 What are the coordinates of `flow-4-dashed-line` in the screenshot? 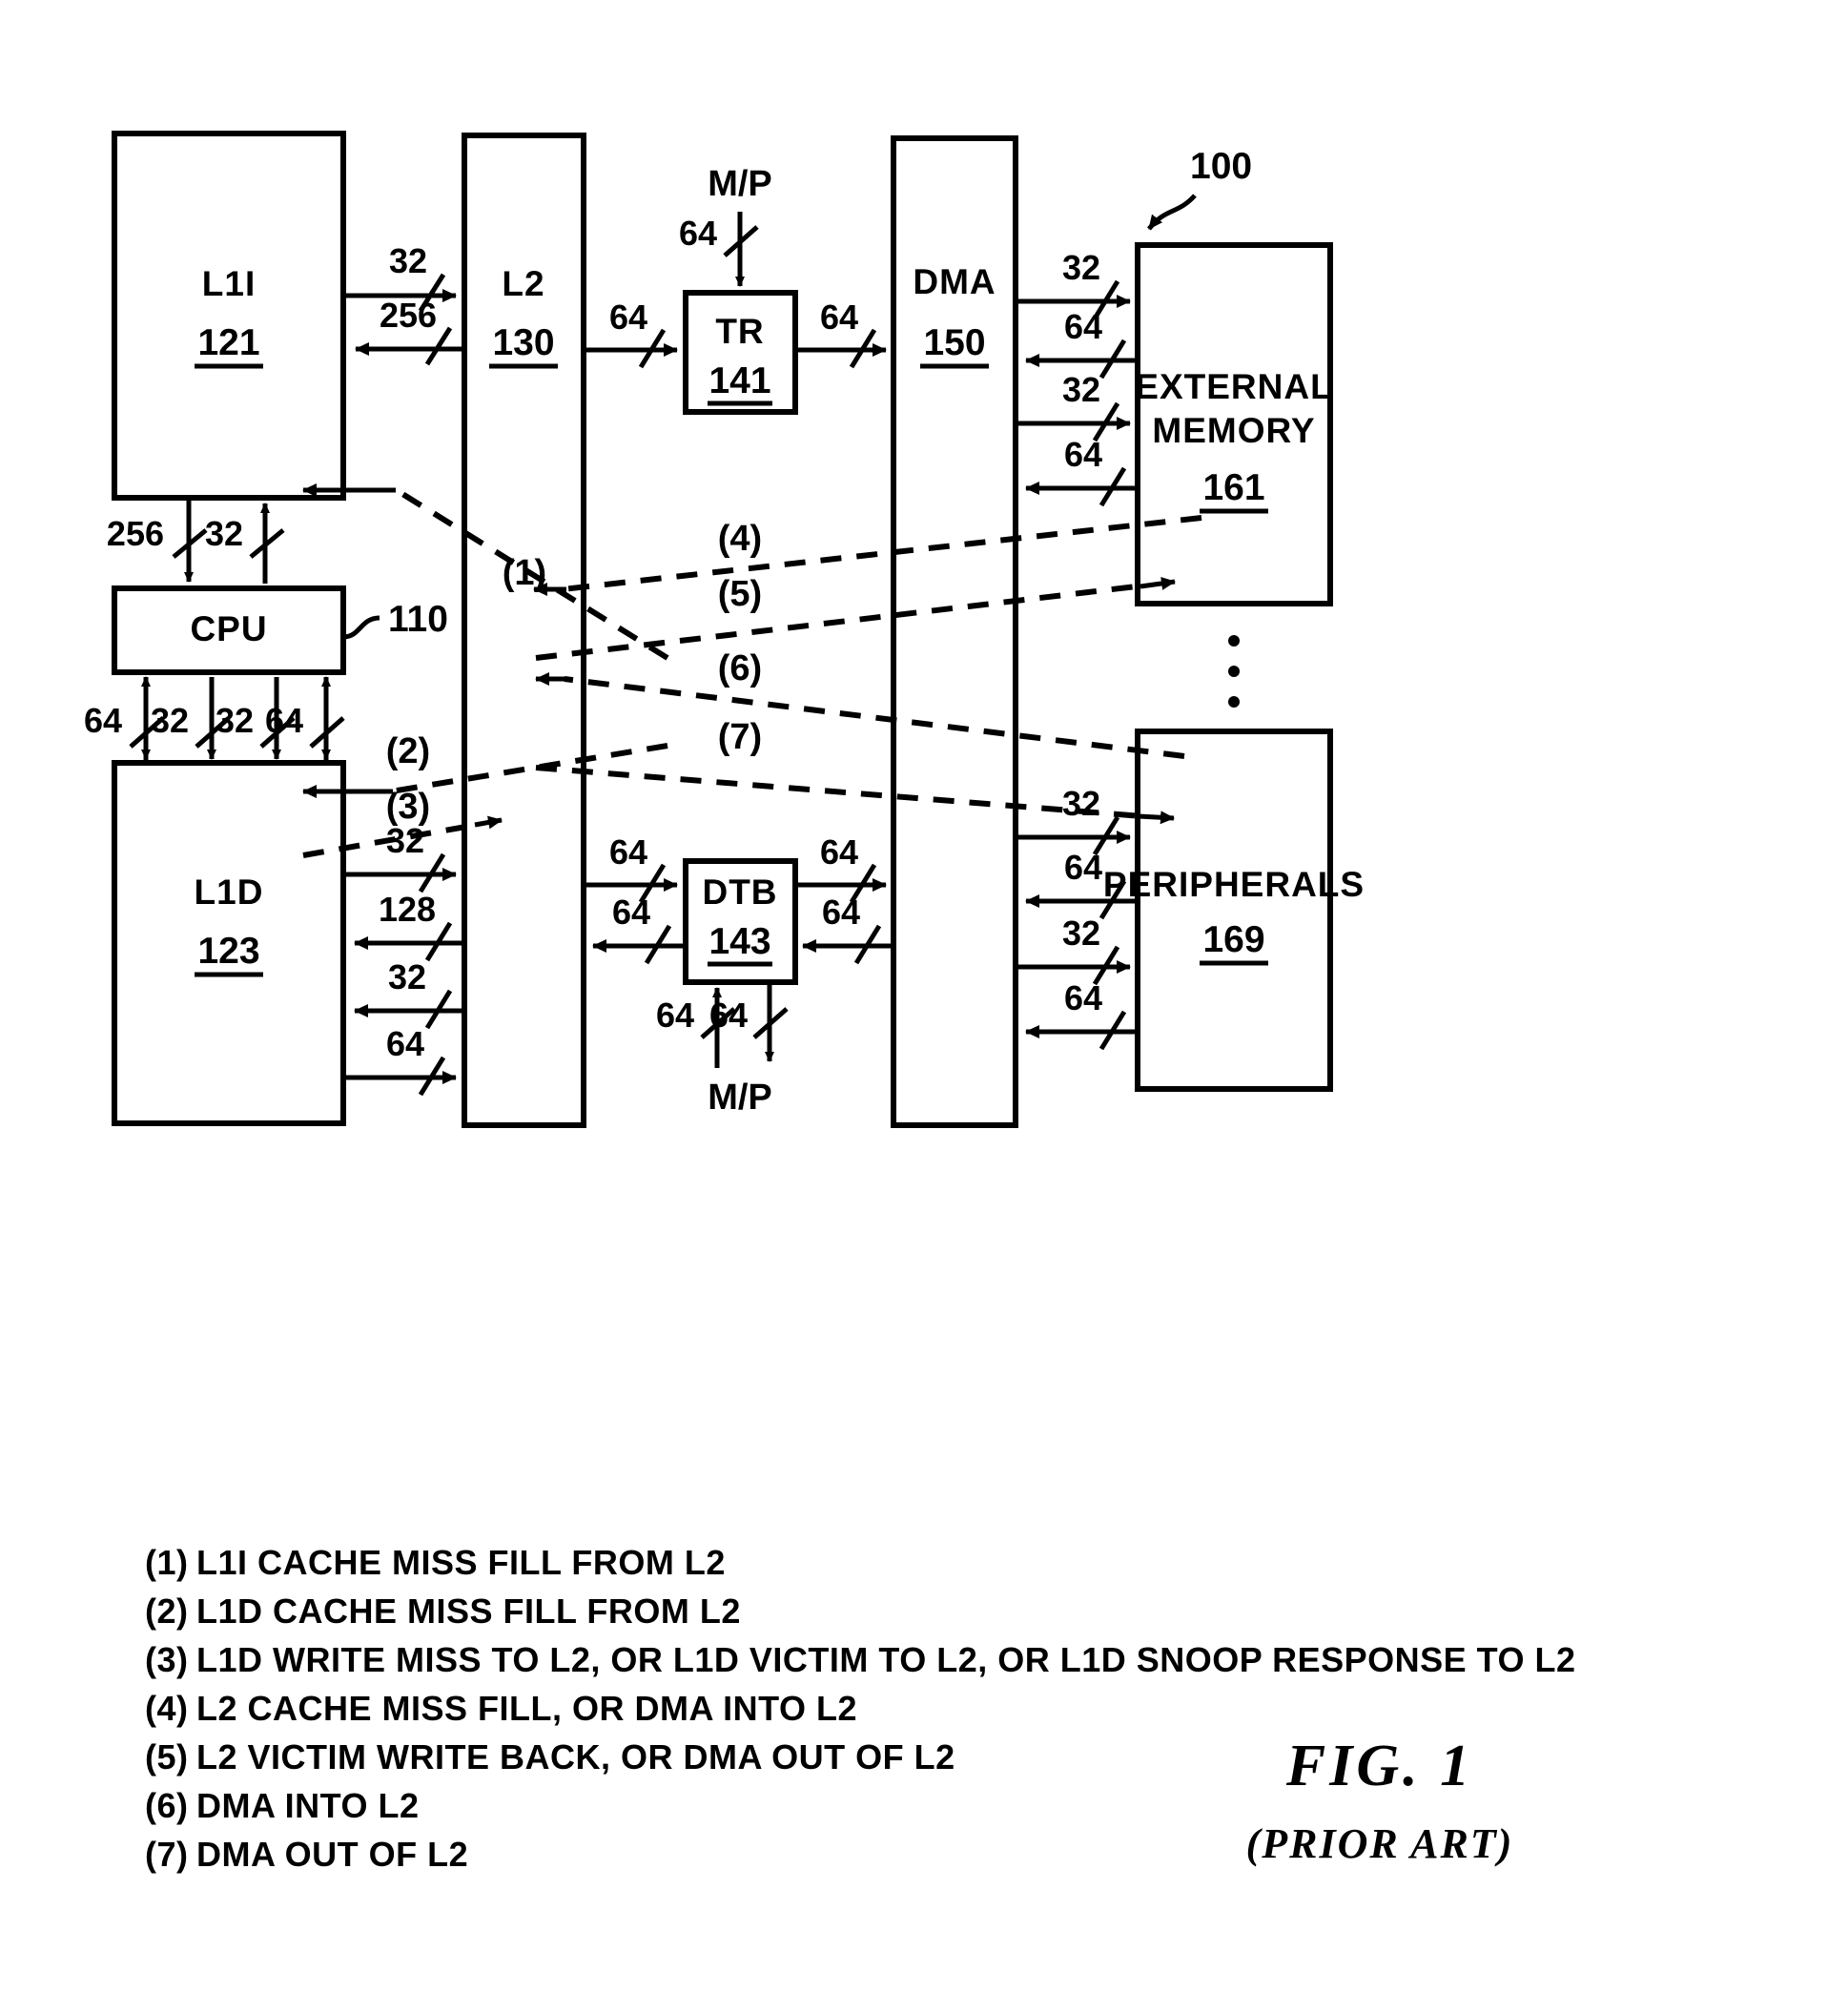 It's located at (882, 553).